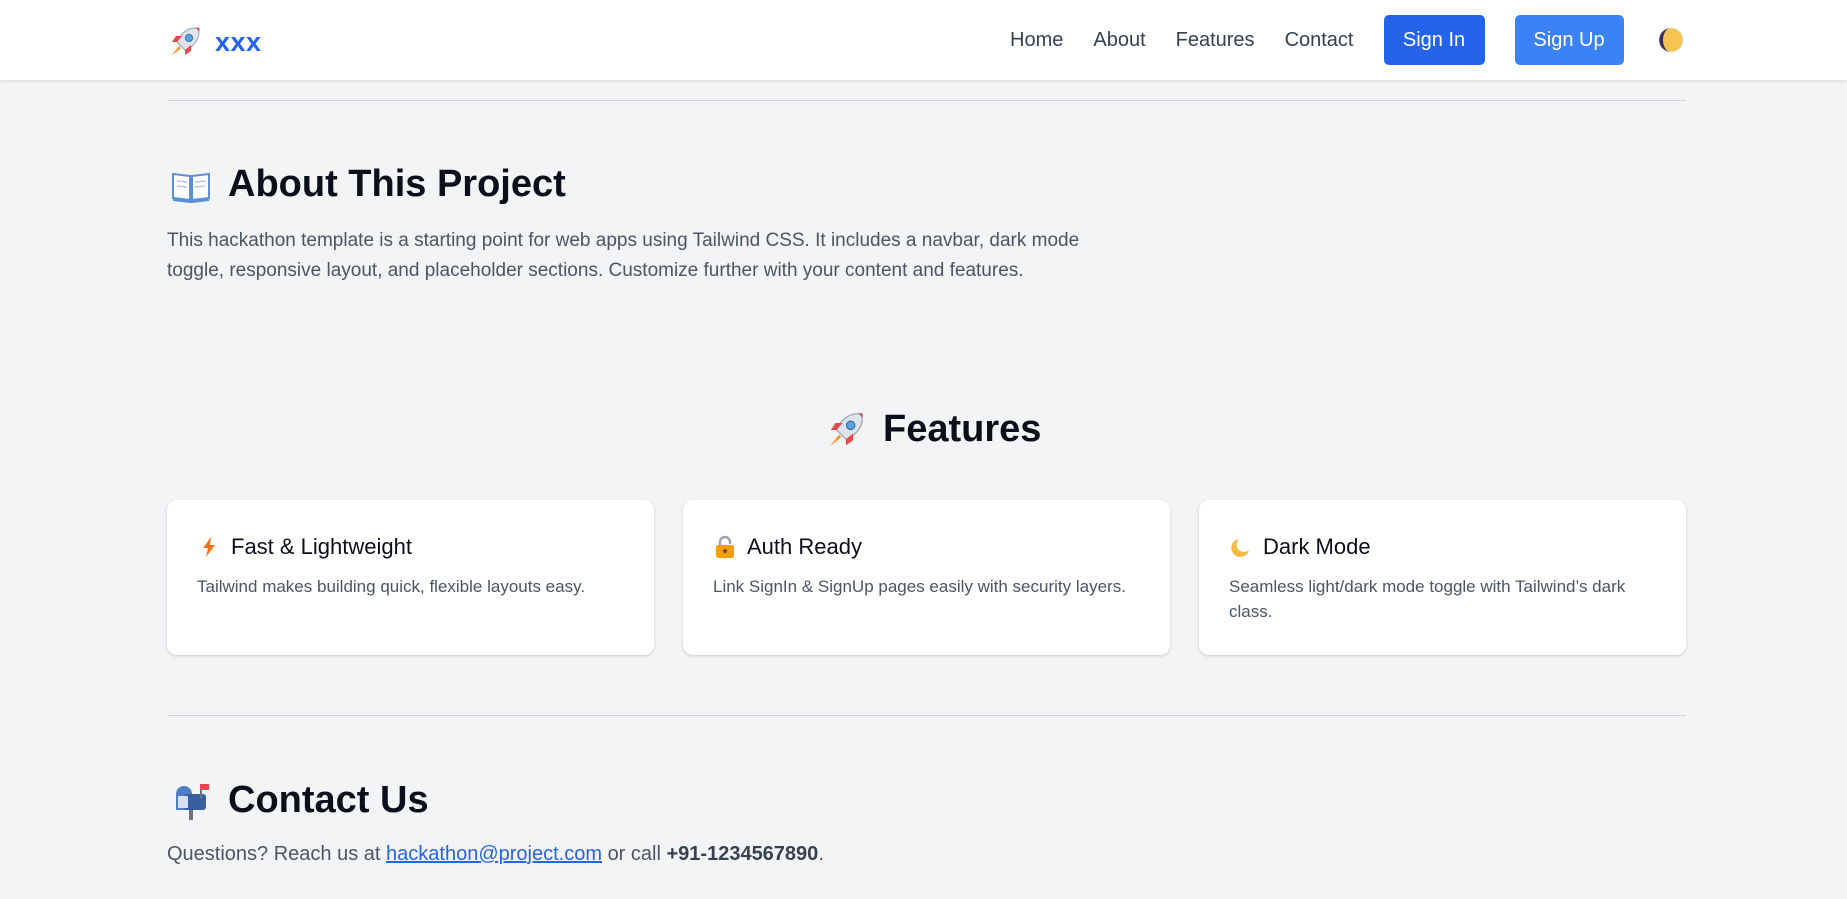 This screenshot has height=899, width=1847. What do you see at coordinates (274, 854) in the screenshot?
I see `contact-prefix: Questions? Reach us at` at bounding box center [274, 854].